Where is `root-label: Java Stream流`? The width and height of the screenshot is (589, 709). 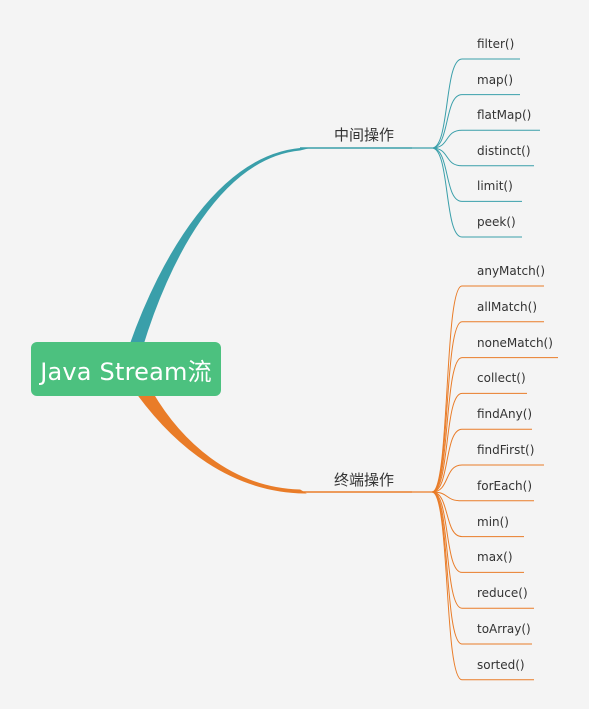
root-label: Java Stream流 is located at coordinates (126, 371).